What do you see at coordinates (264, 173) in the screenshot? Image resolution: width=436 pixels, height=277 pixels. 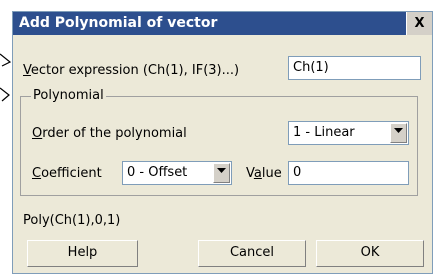 I see `value-label: Value` at bounding box center [264, 173].